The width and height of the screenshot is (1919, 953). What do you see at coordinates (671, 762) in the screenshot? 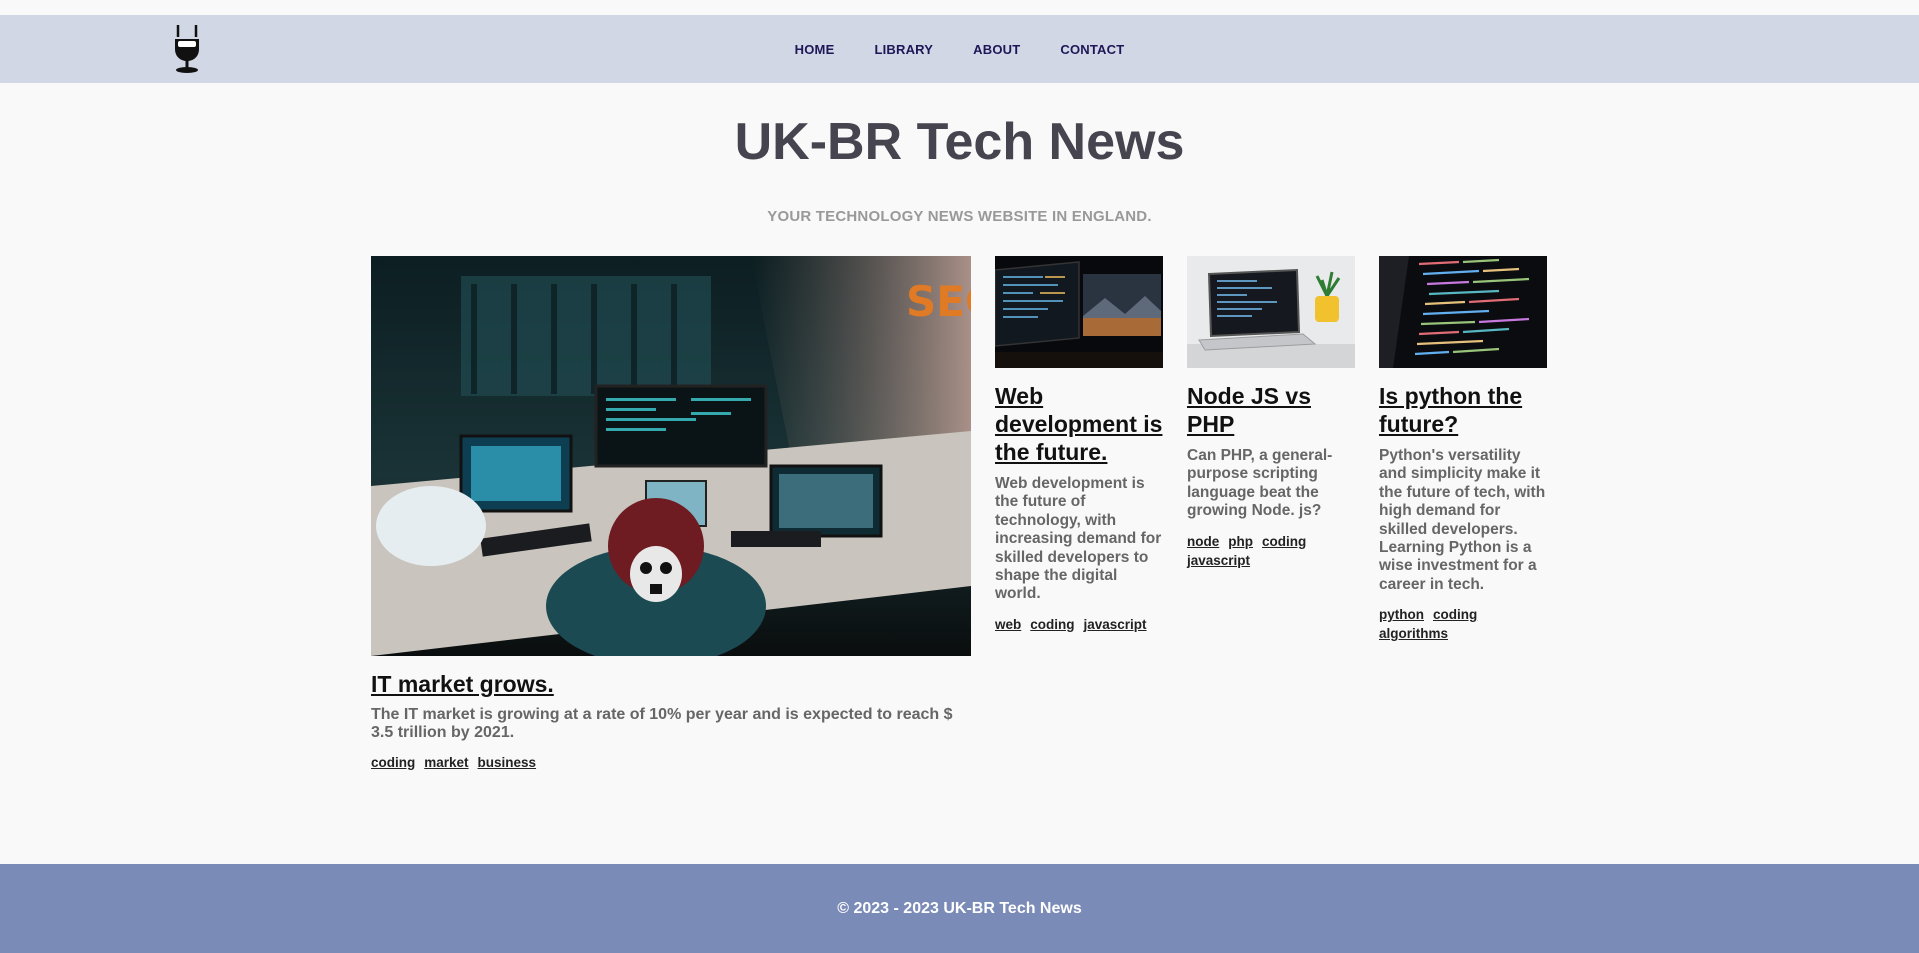
I see `featured-article-tags: coding market business` at bounding box center [671, 762].